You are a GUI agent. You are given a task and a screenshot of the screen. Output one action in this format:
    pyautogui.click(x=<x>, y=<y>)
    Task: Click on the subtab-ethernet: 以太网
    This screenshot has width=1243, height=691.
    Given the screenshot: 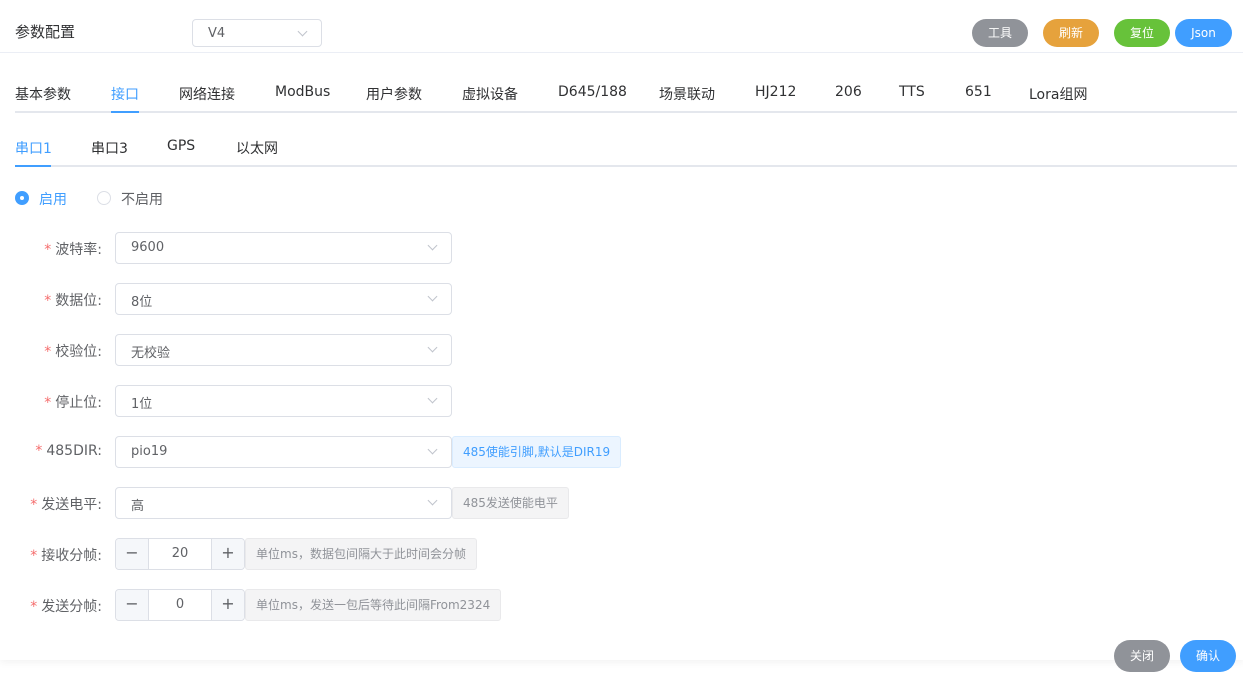 What is the action you would take?
    pyautogui.click(x=257, y=148)
    